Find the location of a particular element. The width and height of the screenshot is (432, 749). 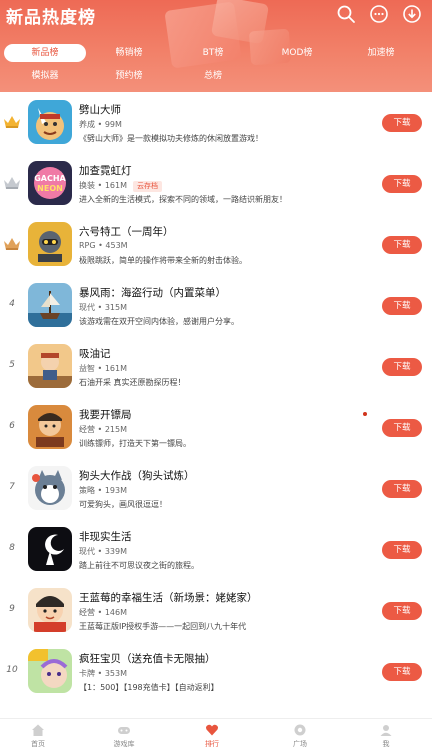

app-category: RPG is located at coordinates (87, 245).